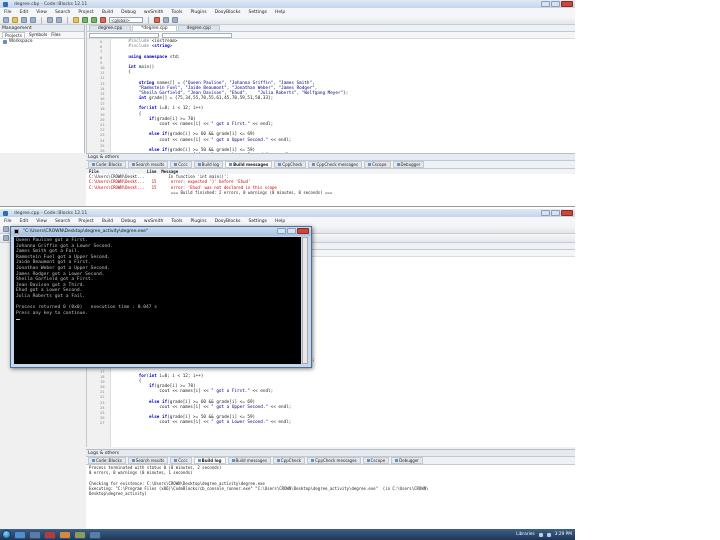 The width and height of the screenshot is (720, 540). What do you see at coordinates (42, 42) in the screenshot?
I see `workspace-node: Workspace` at bounding box center [42, 42].